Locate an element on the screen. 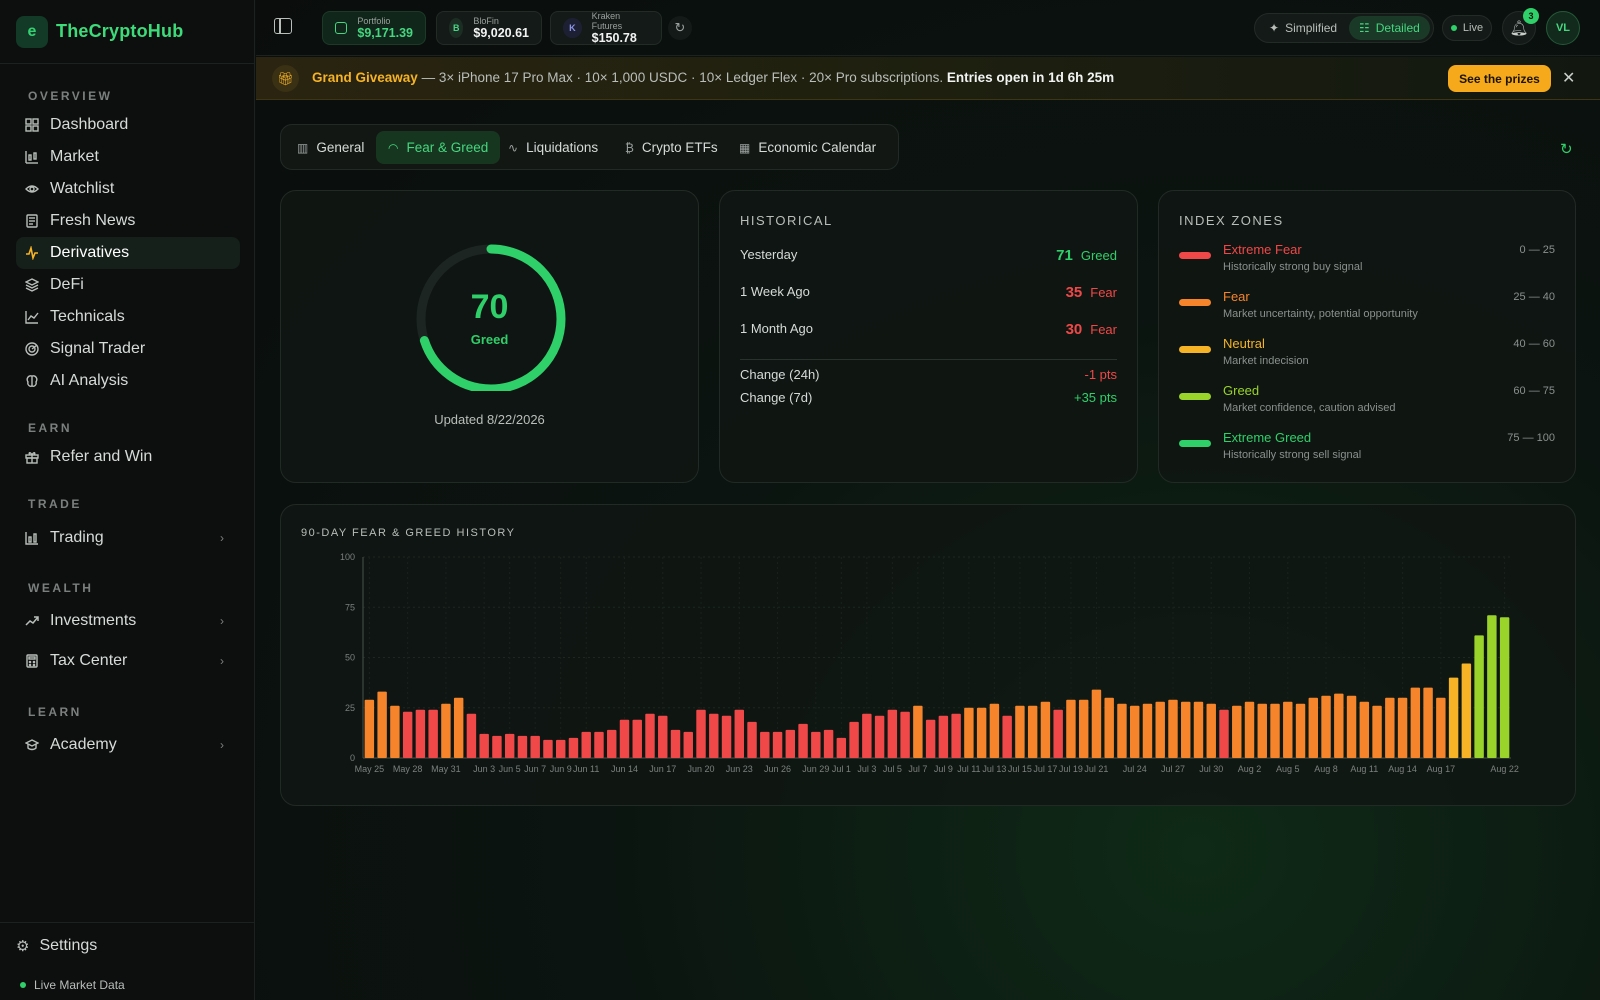 The height and width of the screenshot is (1000, 1600). gift-icon is located at coordinates (32, 457).